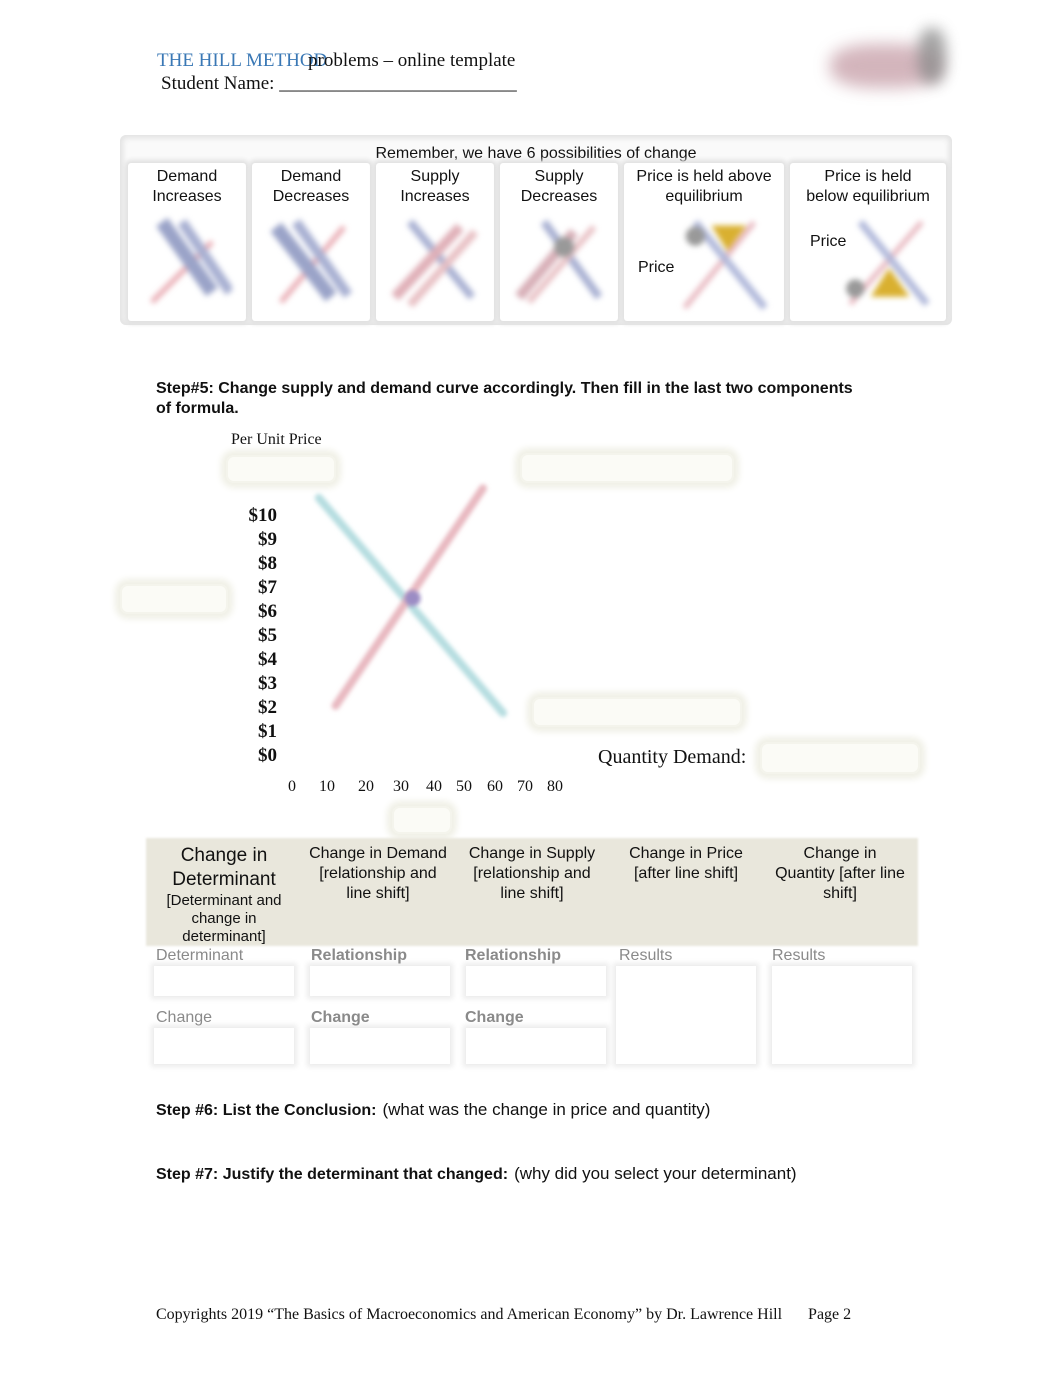 The width and height of the screenshot is (1062, 1376). I want to click on document-subtitle: problems – online template, so click(412, 60).